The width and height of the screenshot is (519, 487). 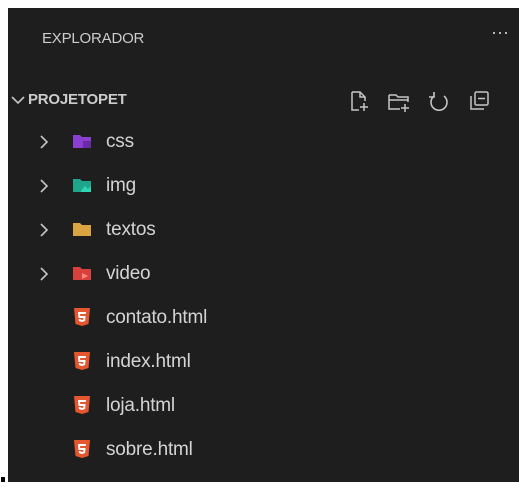 I want to click on project-name: PROJETOPET, so click(x=77, y=99).